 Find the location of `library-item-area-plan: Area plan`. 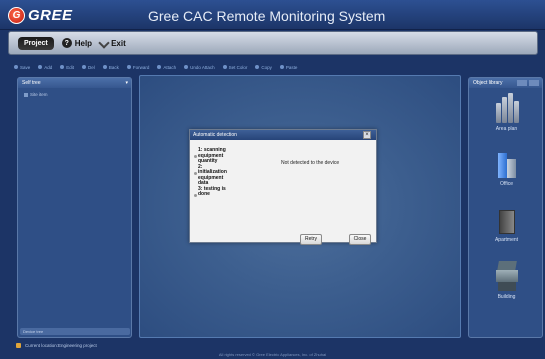

library-item-area-plan: Area plan is located at coordinates (506, 112).